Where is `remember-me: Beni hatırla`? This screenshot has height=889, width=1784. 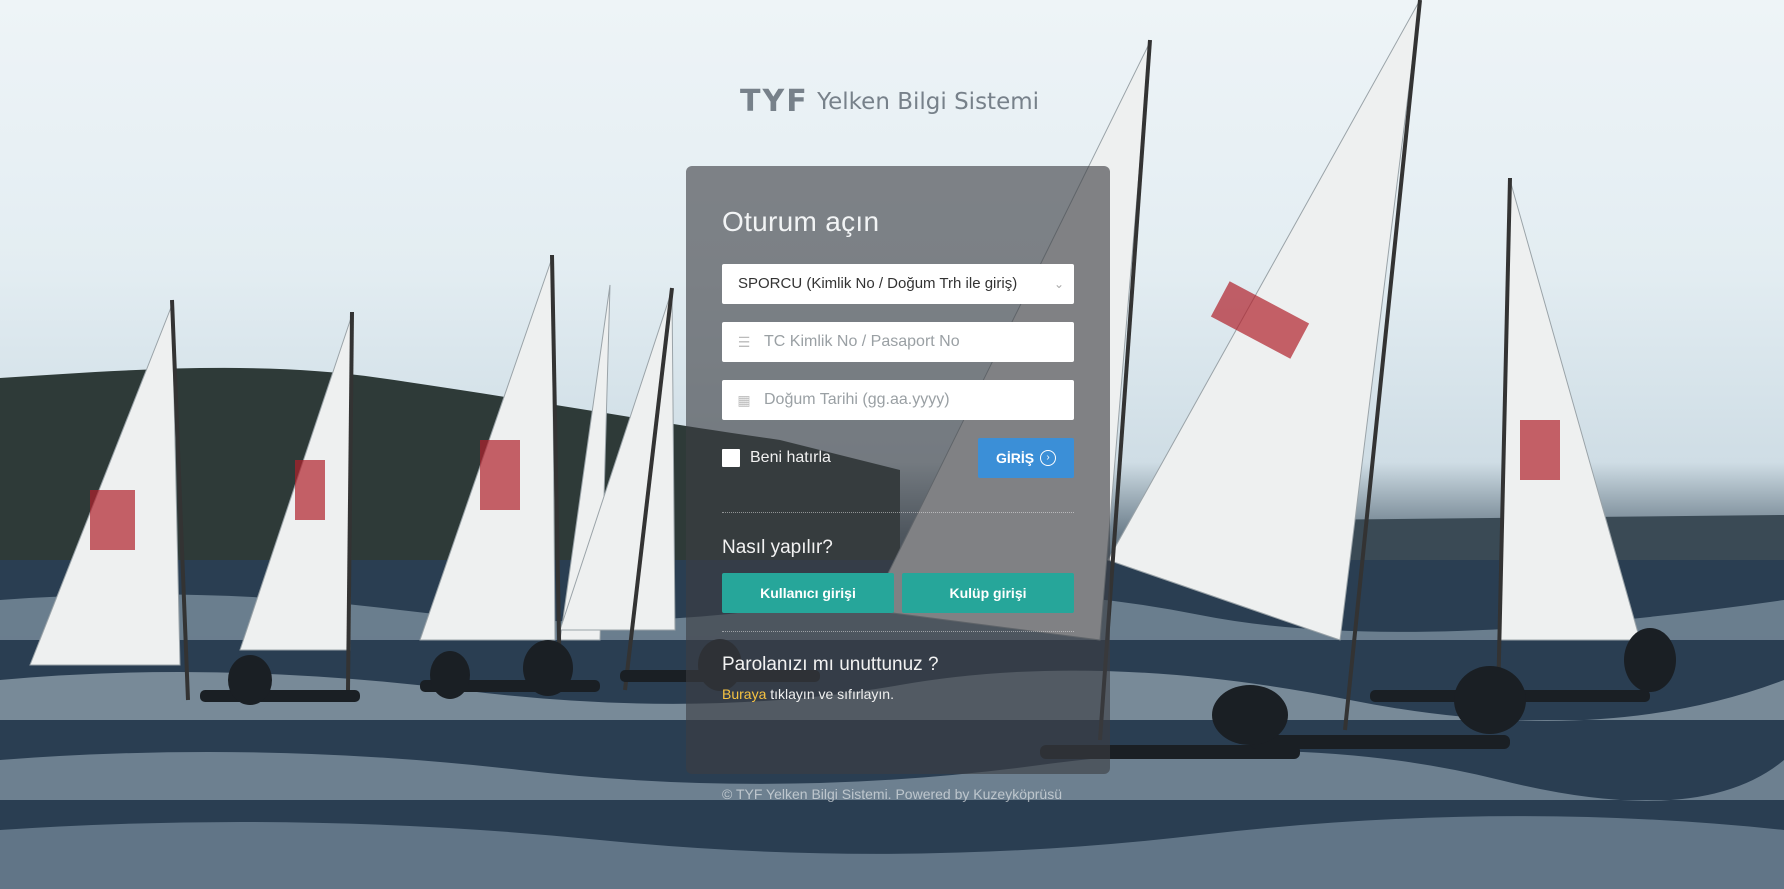
remember-me: Beni hatırla is located at coordinates (776, 458).